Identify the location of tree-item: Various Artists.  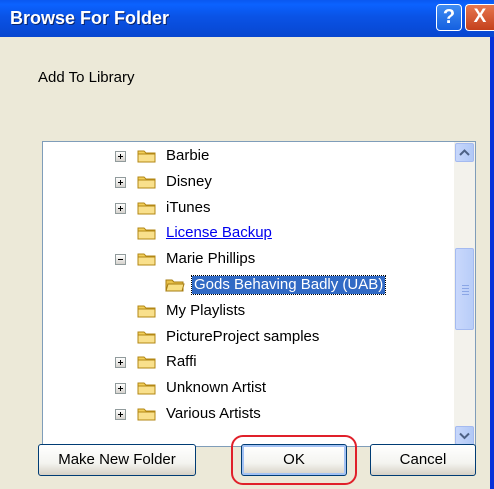
(248, 415).